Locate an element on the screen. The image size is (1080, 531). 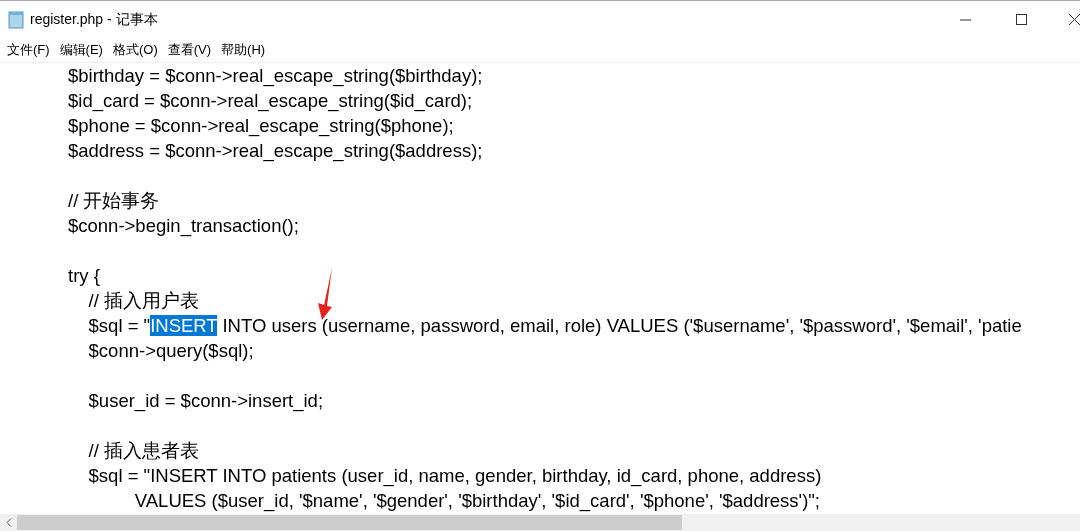
horizontal-scrollbar is located at coordinates (540, 522).